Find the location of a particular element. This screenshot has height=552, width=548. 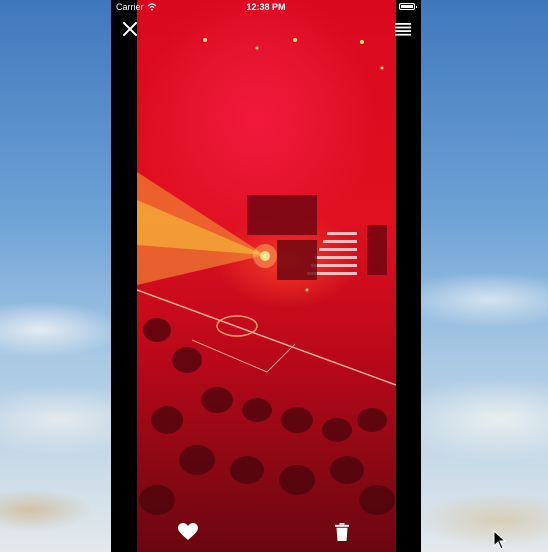

status-time: 12:38 PM is located at coordinates (266, 7).